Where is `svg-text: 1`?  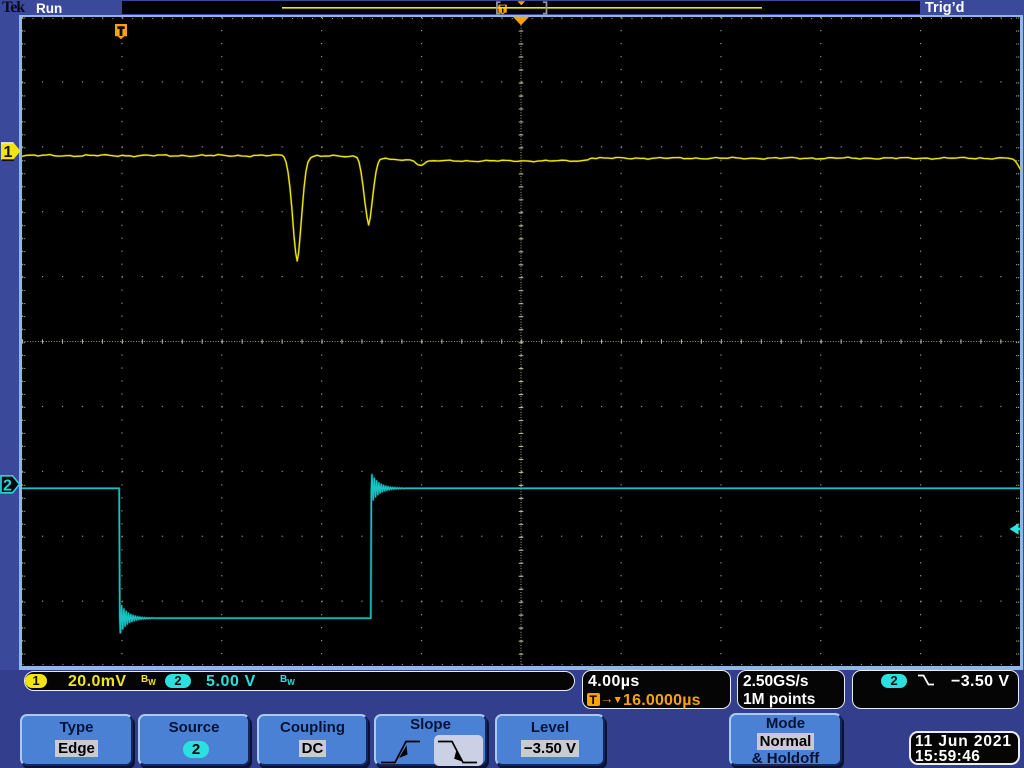 svg-text: 1 is located at coordinates (8, 152).